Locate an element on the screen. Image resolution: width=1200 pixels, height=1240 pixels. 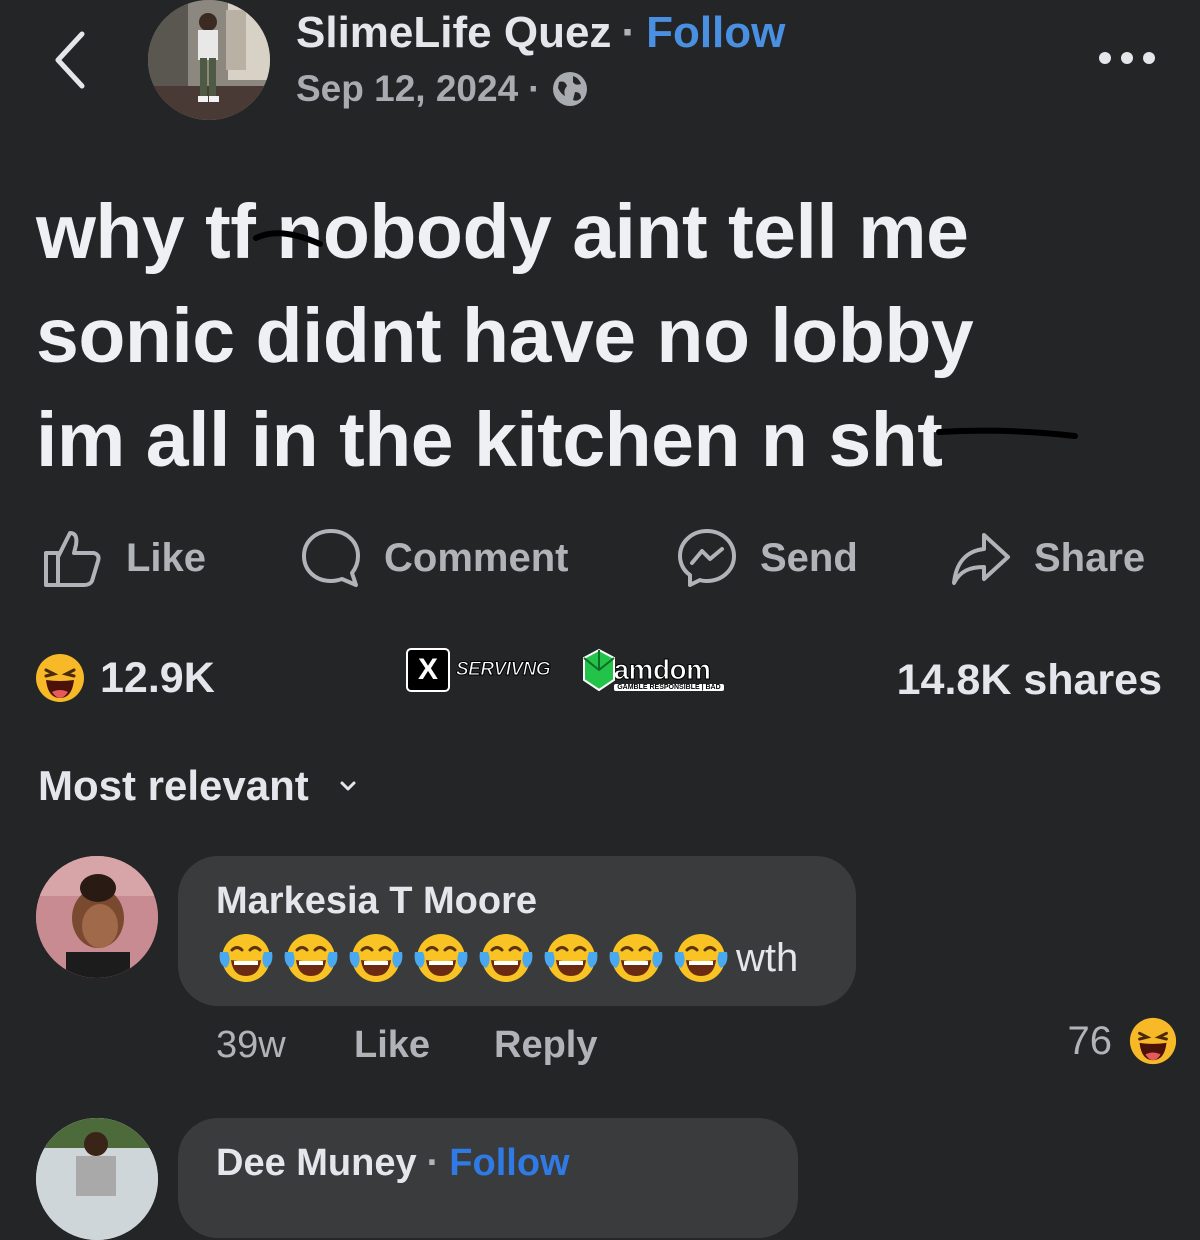
globe-icon is located at coordinates (569, 89).